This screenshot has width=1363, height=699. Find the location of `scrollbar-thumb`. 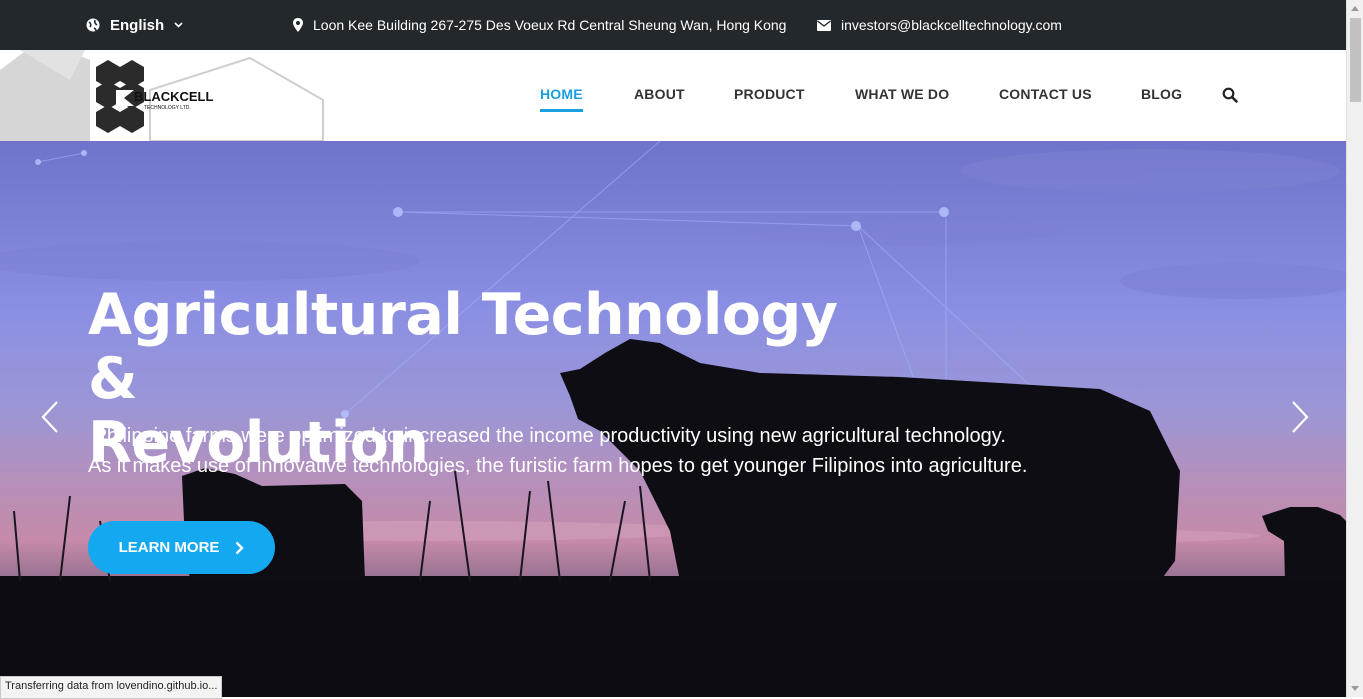

scrollbar-thumb is located at coordinates (1355, 60).